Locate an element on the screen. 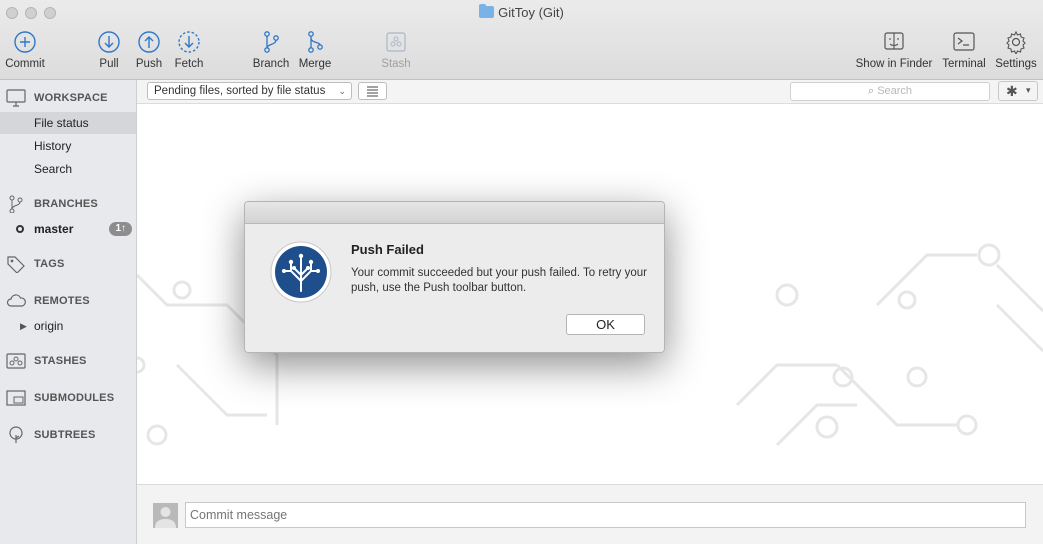  merge-label: Merge is located at coordinates (315, 64).